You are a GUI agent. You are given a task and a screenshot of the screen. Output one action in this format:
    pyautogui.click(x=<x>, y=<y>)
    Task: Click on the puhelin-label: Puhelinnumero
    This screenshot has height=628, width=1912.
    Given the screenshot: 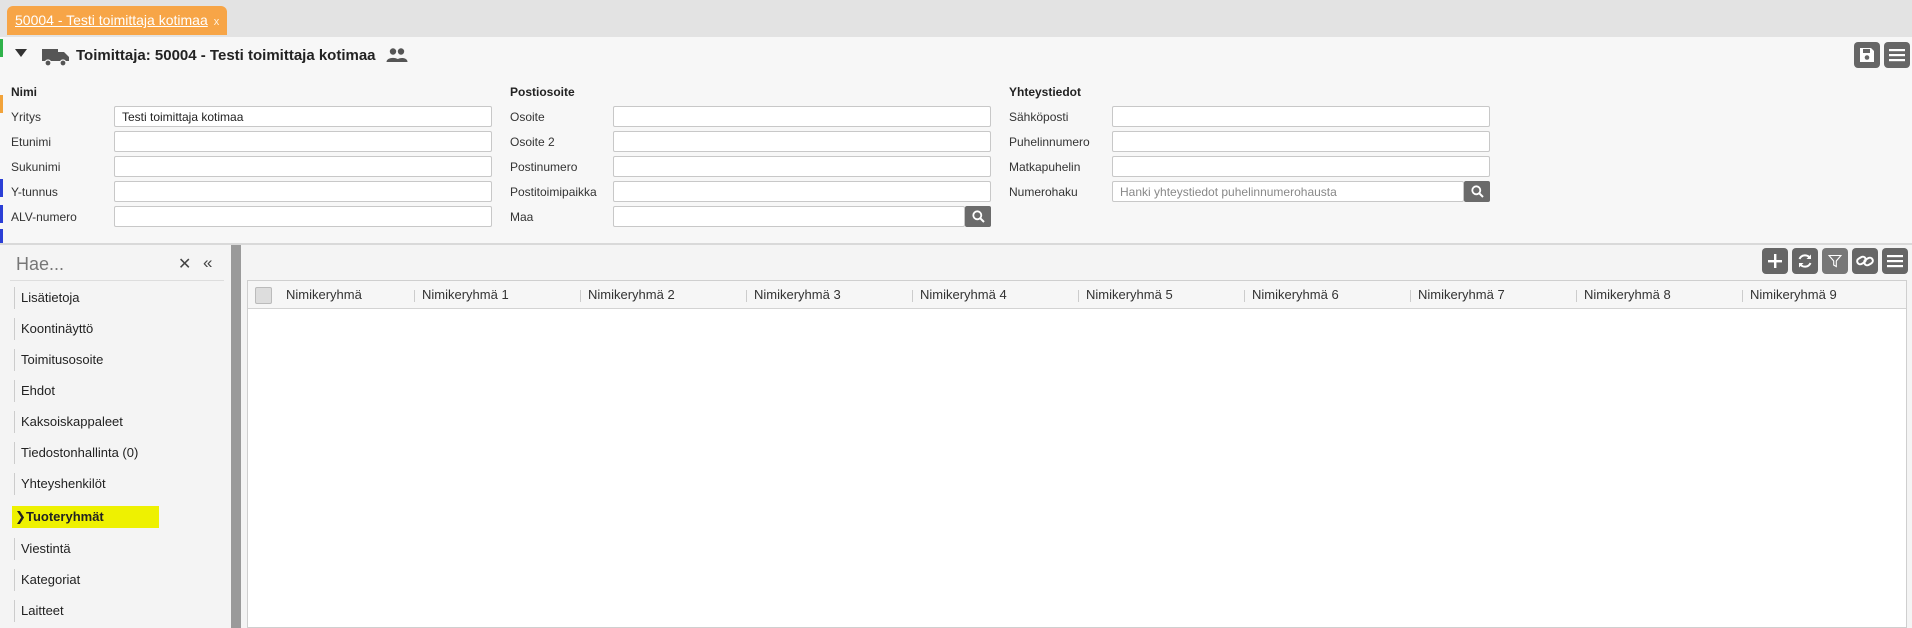 What is the action you would take?
    pyautogui.click(x=1049, y=142)
    